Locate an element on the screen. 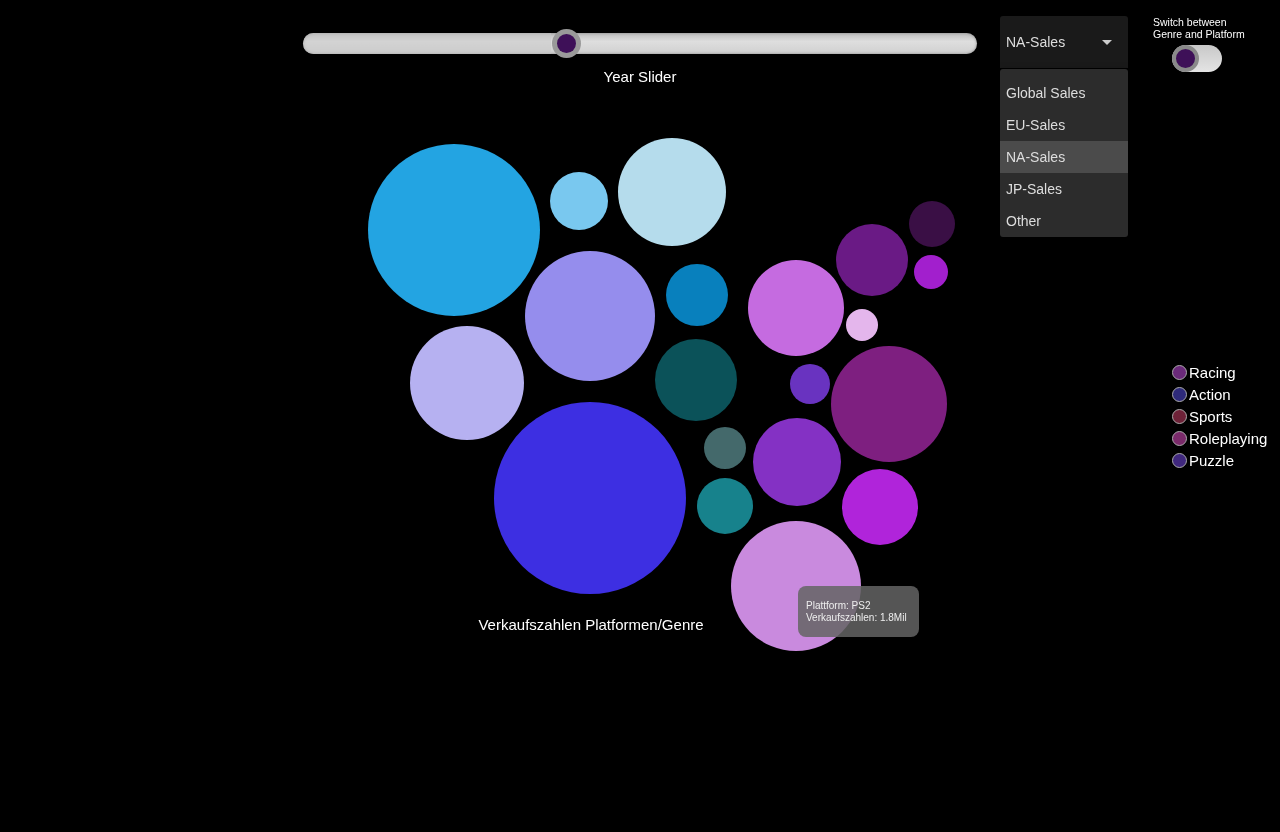  legend-label: Puzzle is located at coordinates (1212, 460).